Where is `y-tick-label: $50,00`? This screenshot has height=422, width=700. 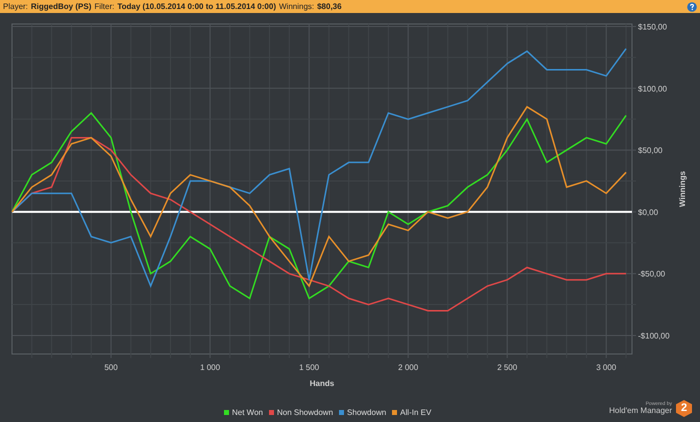
y-tick-label: $50,00 is located at coordinates (650, 151).